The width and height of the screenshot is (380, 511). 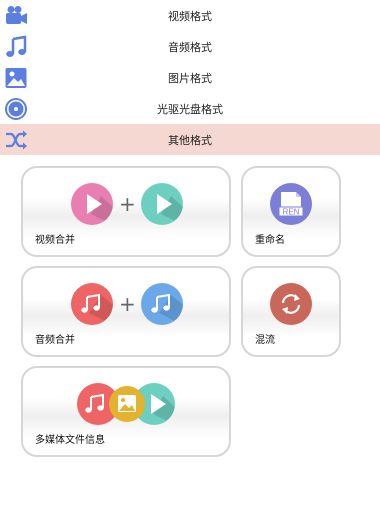 I want to click on menu-item-other-format: 其他格式, so click(x=190, y=139).